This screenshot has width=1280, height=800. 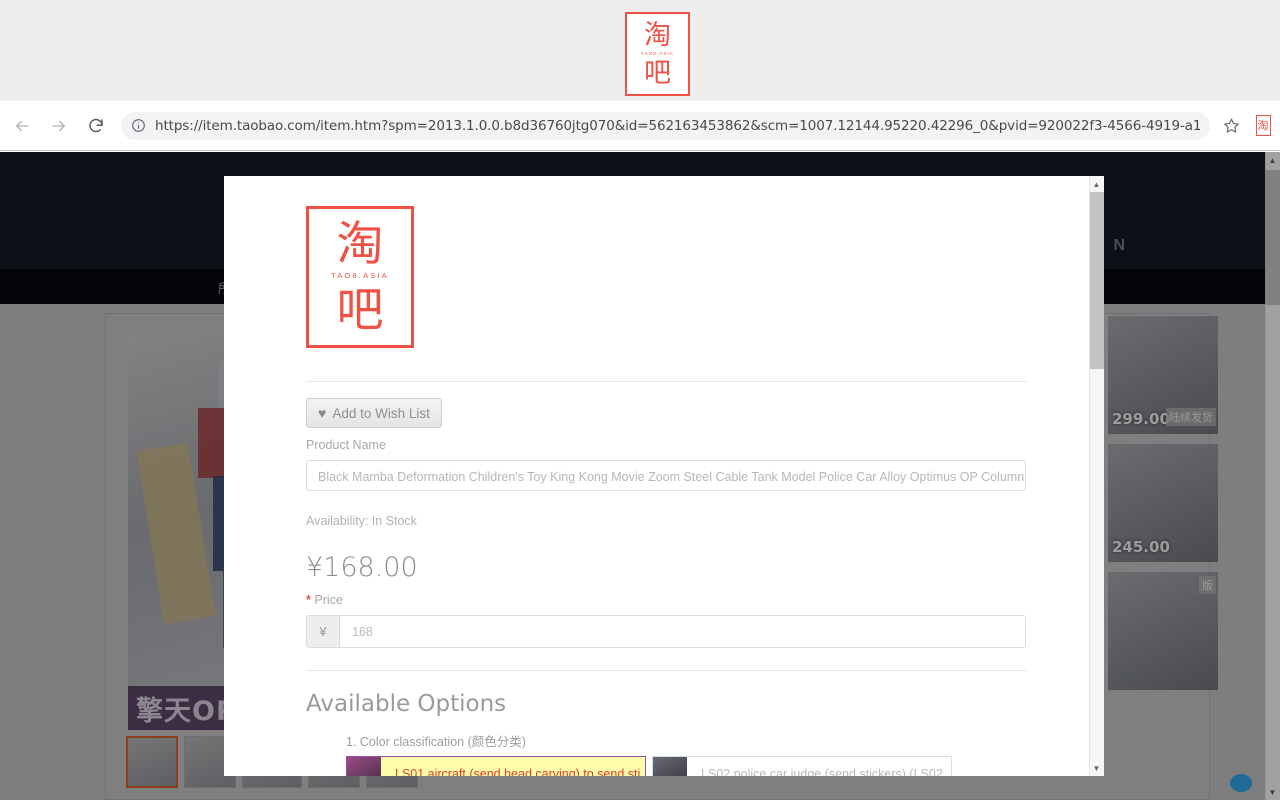 I want to click on tao8-logo: 淘 TAO8.ASIA 吧, so click(x=360, y=277).